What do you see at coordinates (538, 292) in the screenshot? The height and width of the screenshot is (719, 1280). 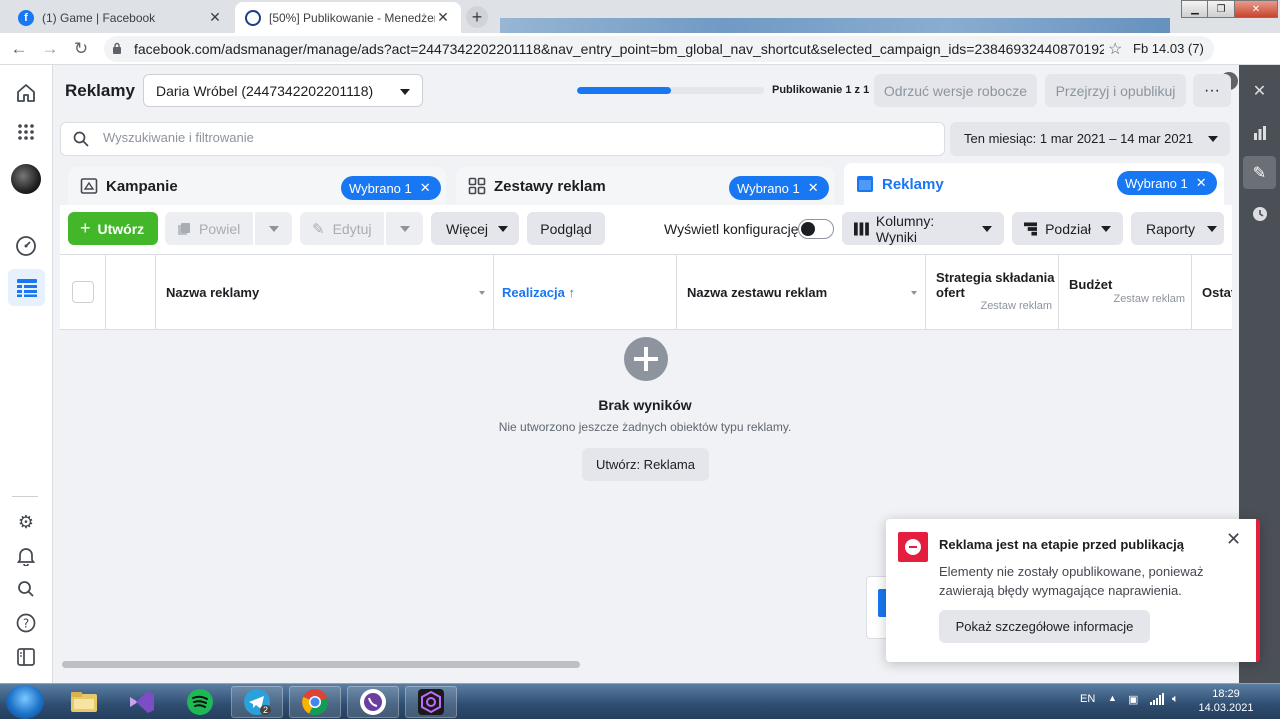 I see `column-label: Realizacja ↑` at bounding box center [538, 292].